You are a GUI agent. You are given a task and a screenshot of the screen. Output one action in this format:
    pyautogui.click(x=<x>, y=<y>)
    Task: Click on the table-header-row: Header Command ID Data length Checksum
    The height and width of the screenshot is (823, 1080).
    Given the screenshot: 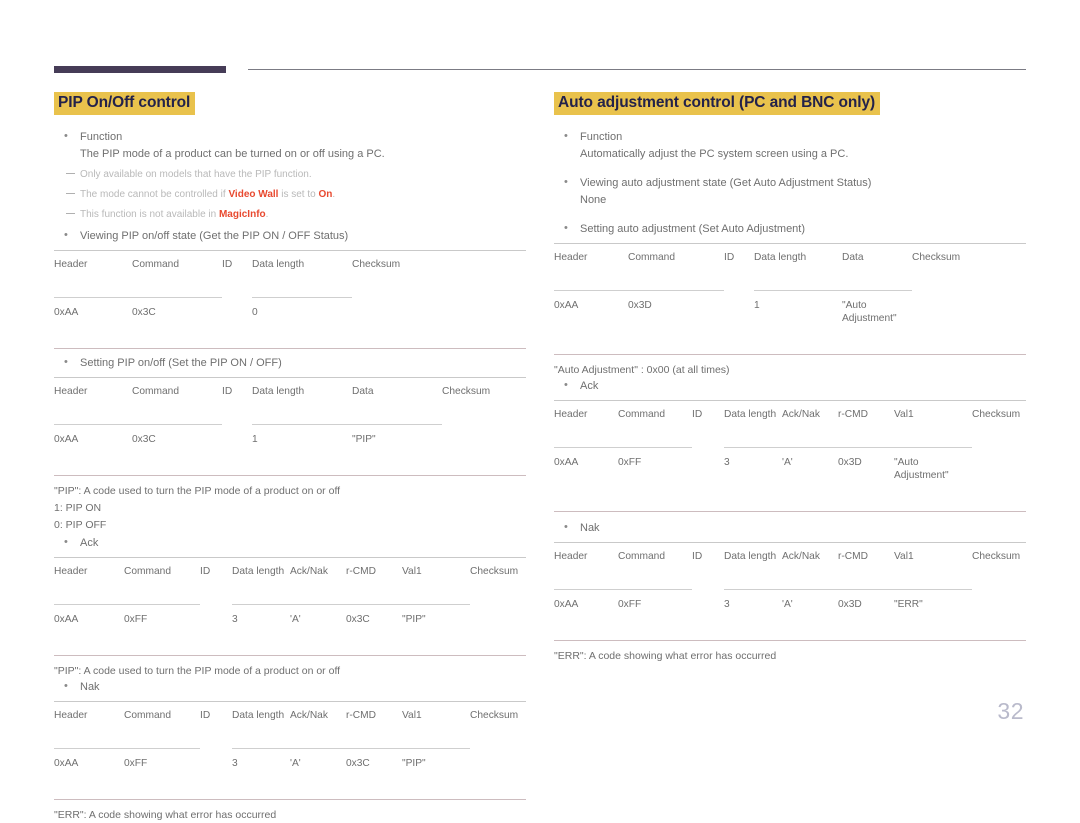 What is the action you would take?
    pyautogui.click(x=290, y=264)
    